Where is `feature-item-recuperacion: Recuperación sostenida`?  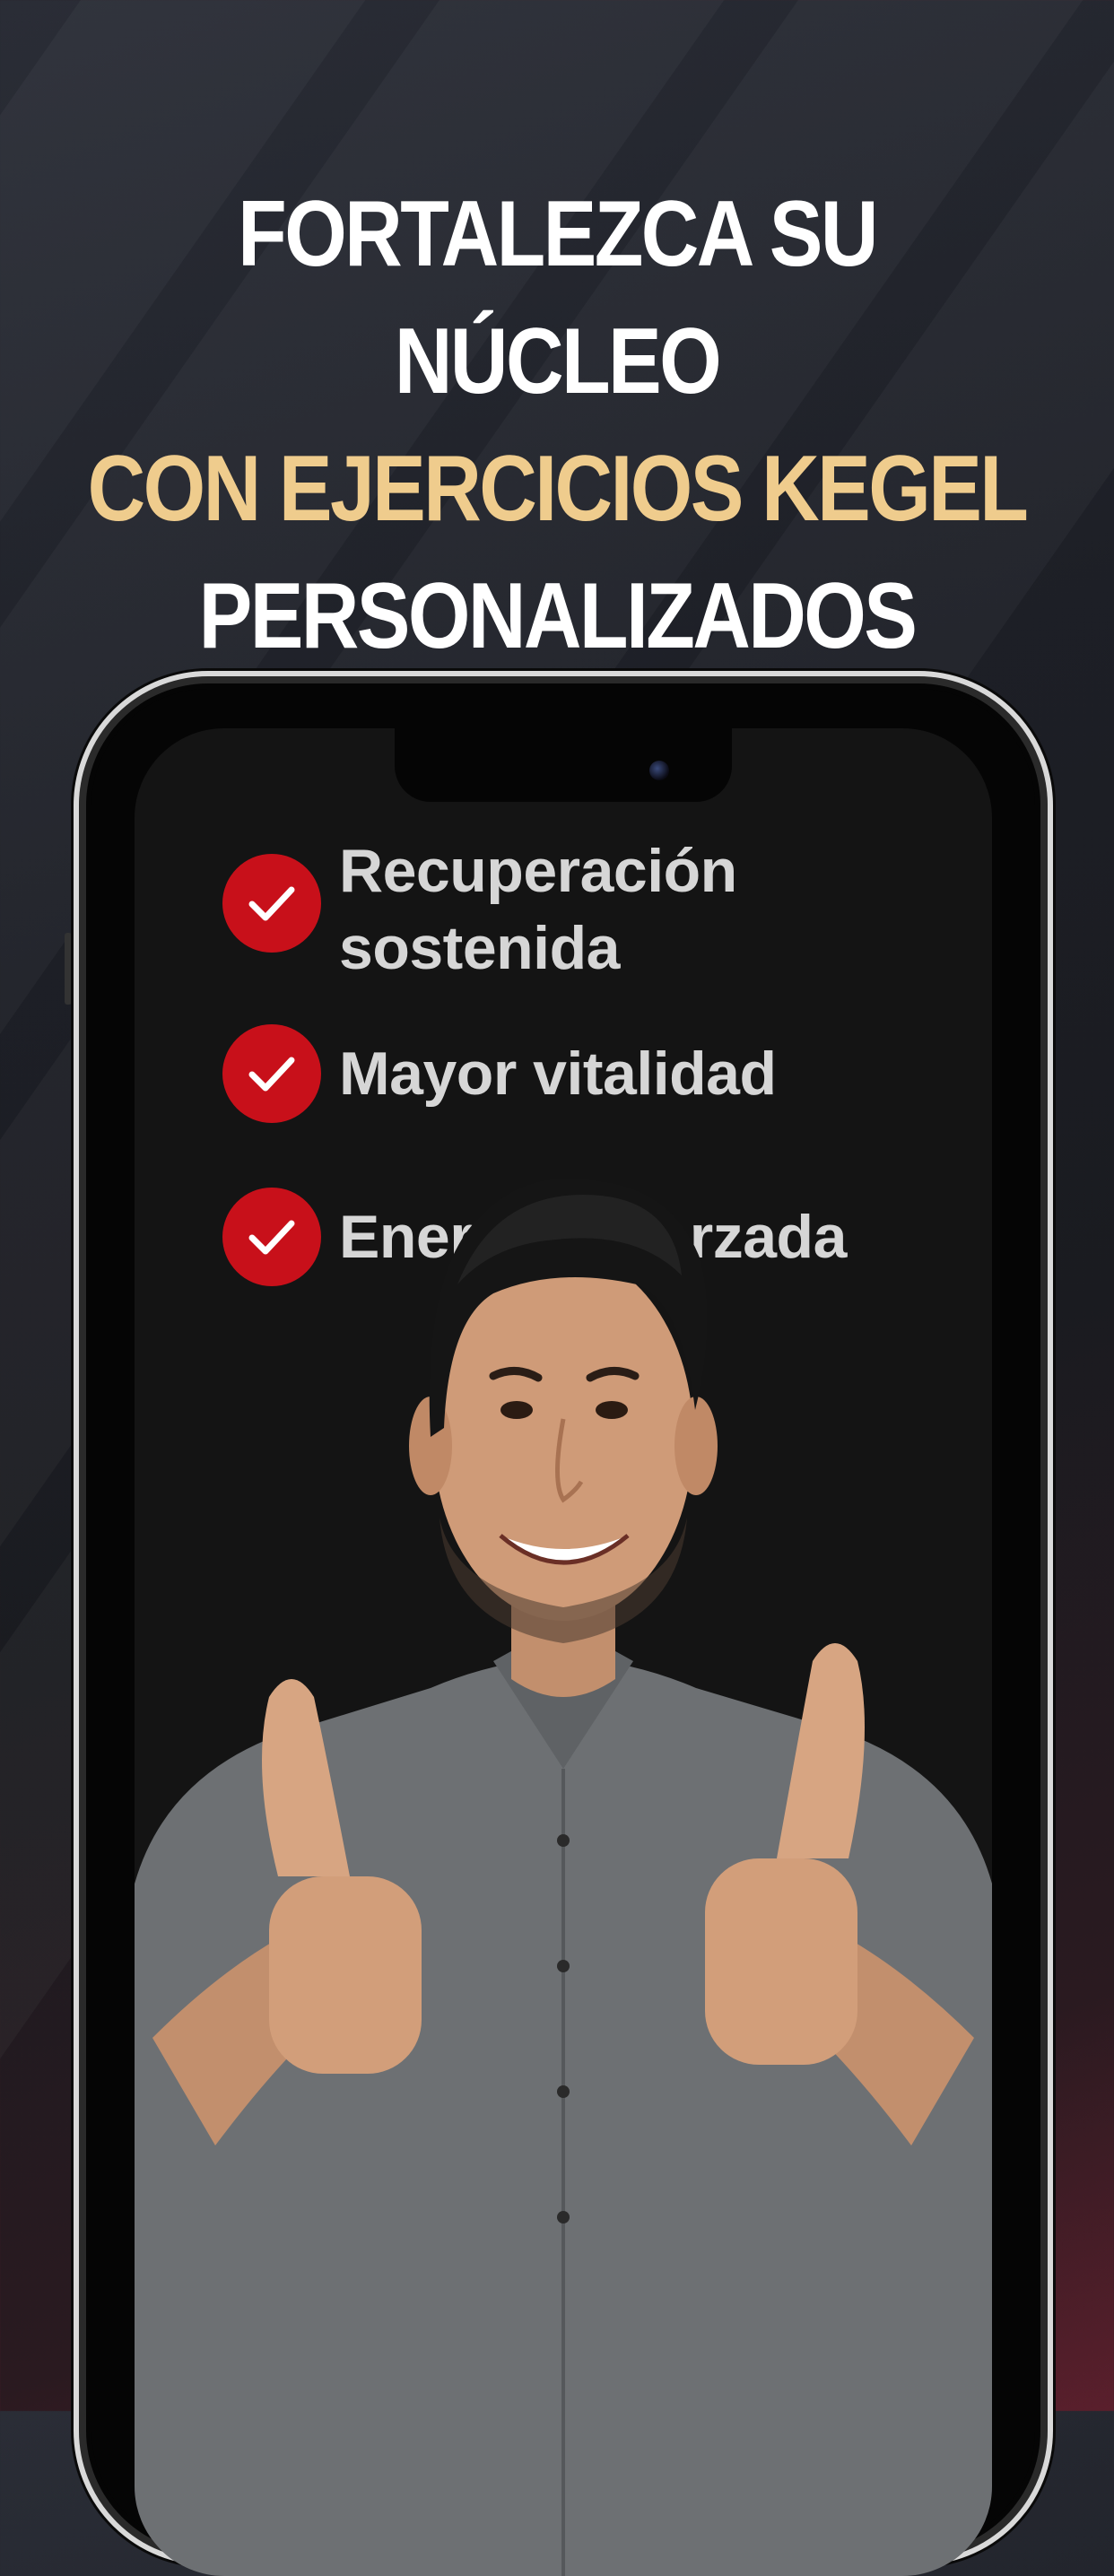
feature-item-recuperacion: Recuperación sostenida is located at coordinates (581, 909).